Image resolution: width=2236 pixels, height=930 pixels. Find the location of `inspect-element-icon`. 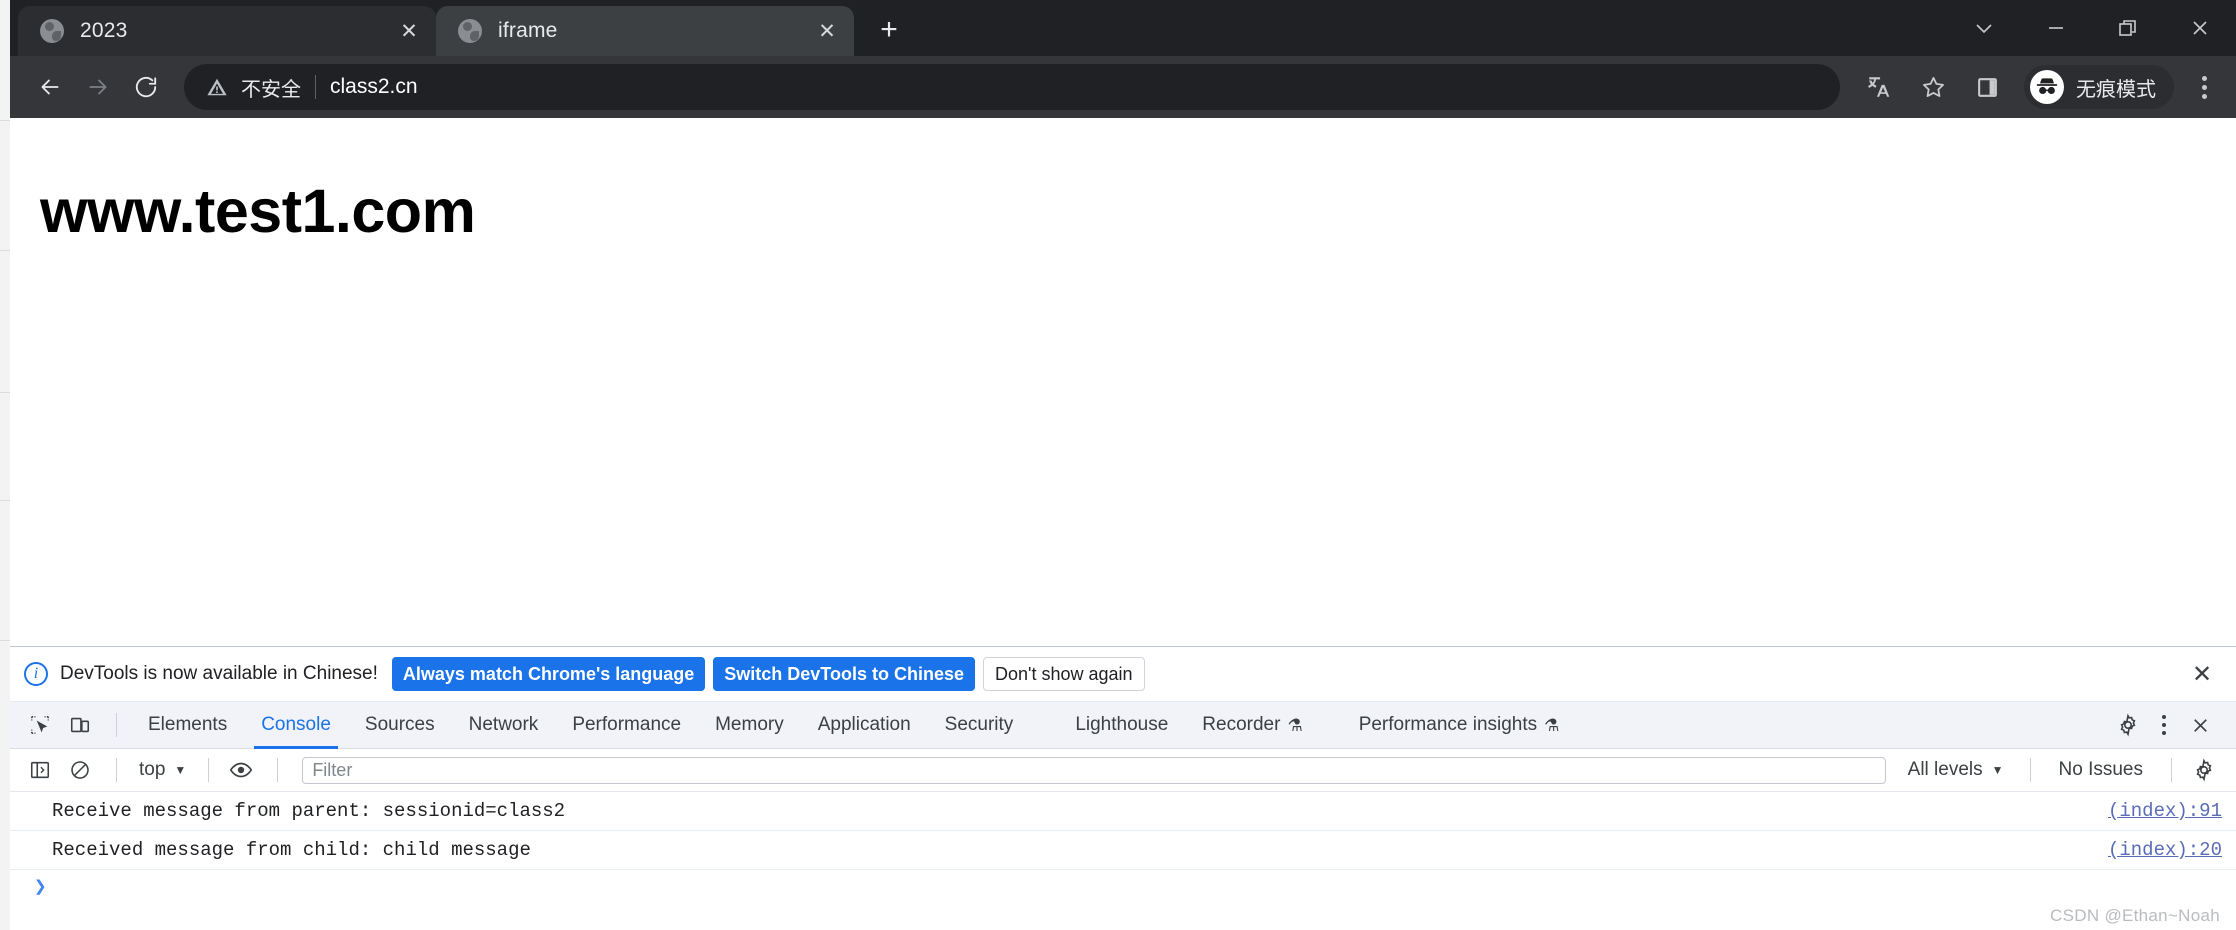

inspect-element-icon is located at coordinates (40, 725).